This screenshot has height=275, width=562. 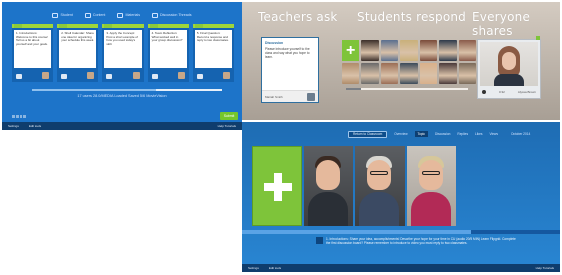 What do you see at coordinates (501, 24) in the screenshot?
I see `heading-everyone-shares: Everyone shares` at bounding box center [501, 24].